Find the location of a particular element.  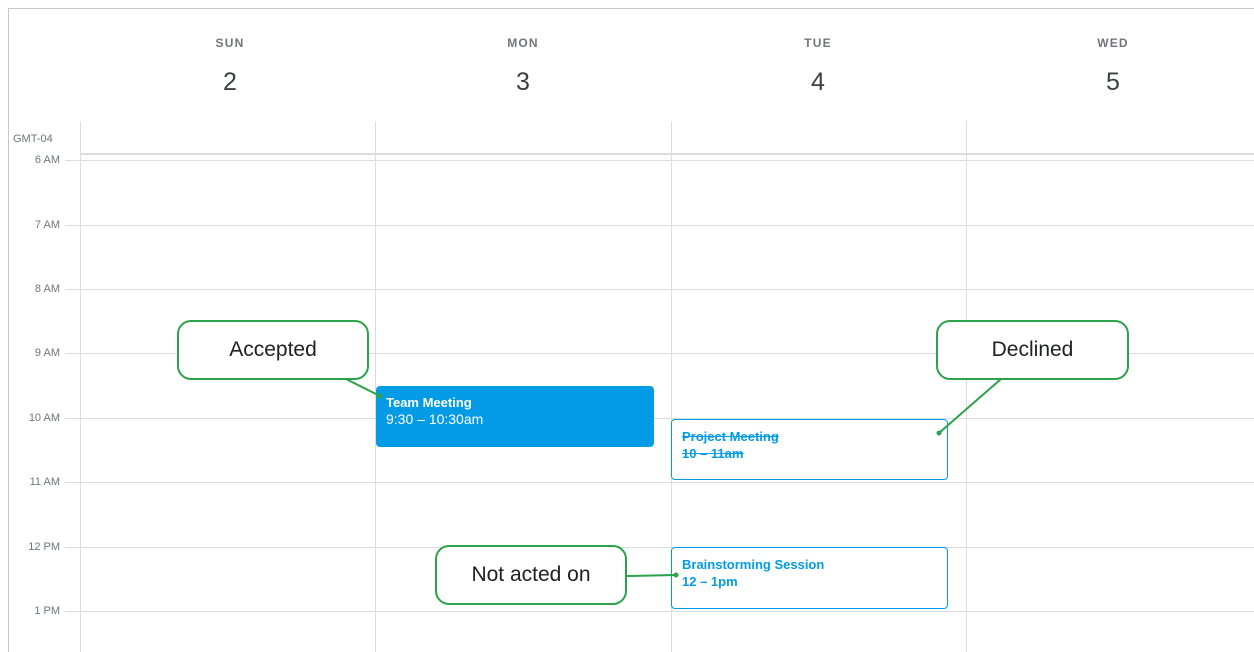

timezone-label: GMT-04 is located at coordinates (33, 139).